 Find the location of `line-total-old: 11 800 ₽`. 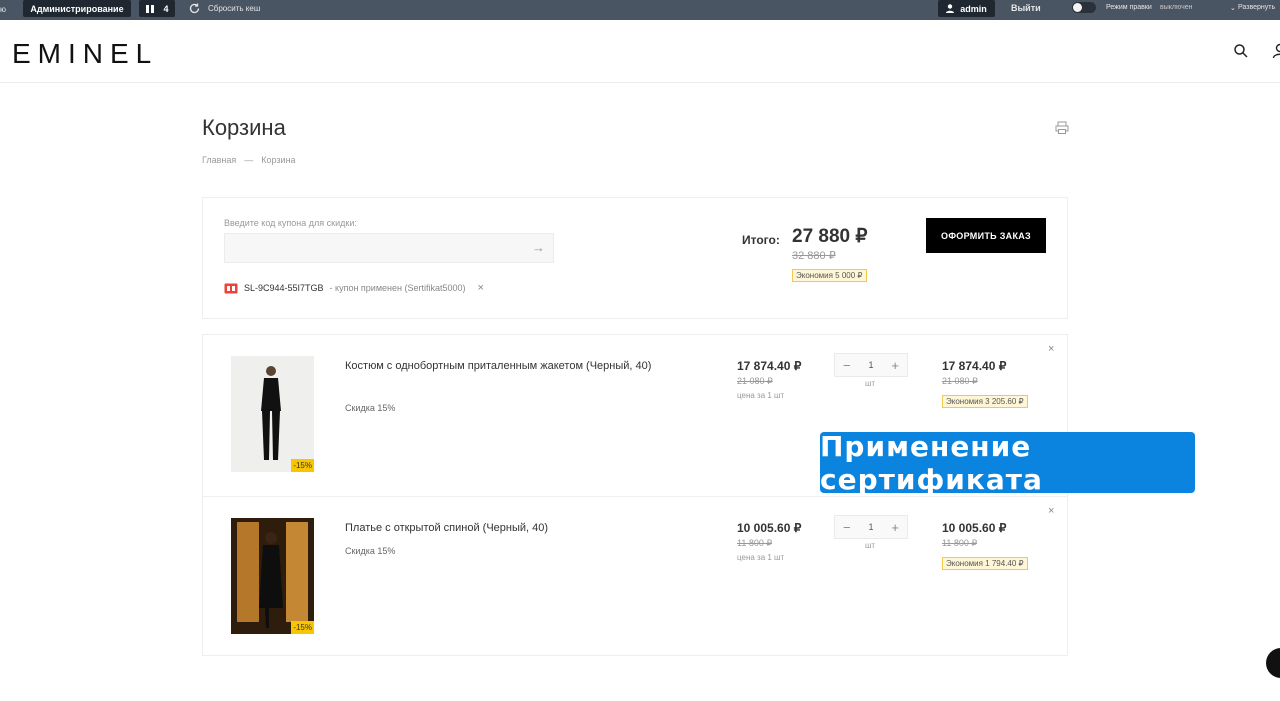

line-total-old: 11 800 ₽ is located at coordinates (960, 543).